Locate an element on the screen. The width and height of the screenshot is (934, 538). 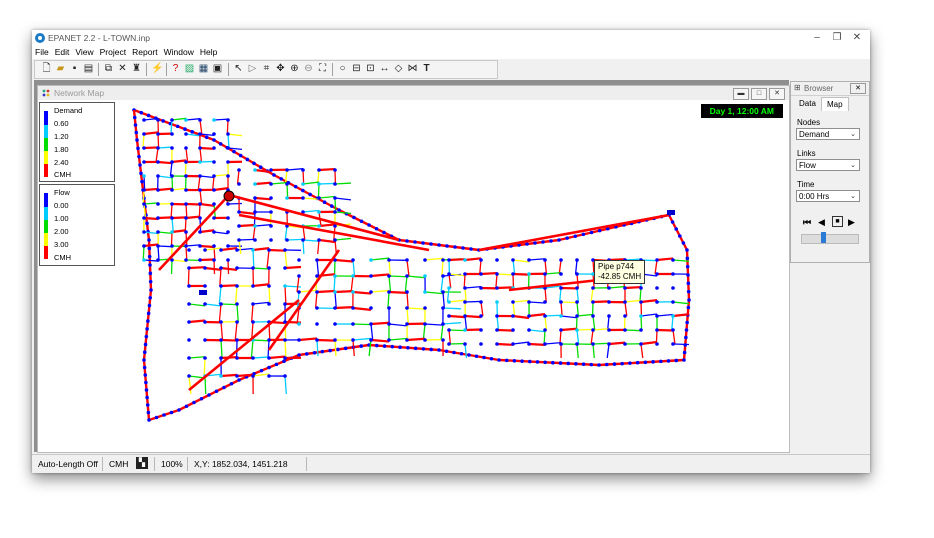
options-icon: ▣ is located at coordinates (217, 69).